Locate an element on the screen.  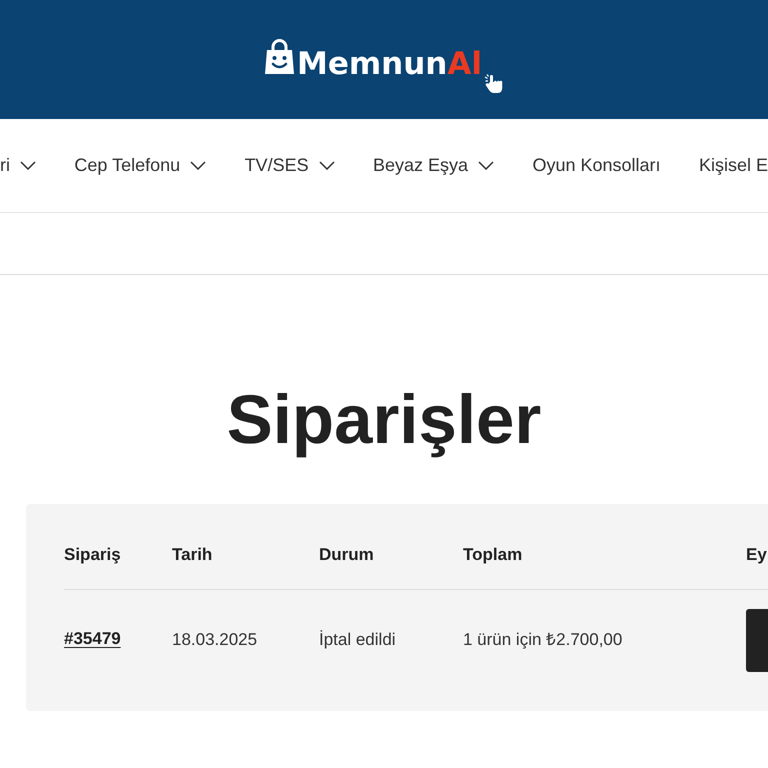
page-title: Siparişler is located at coordinates (384, 420).